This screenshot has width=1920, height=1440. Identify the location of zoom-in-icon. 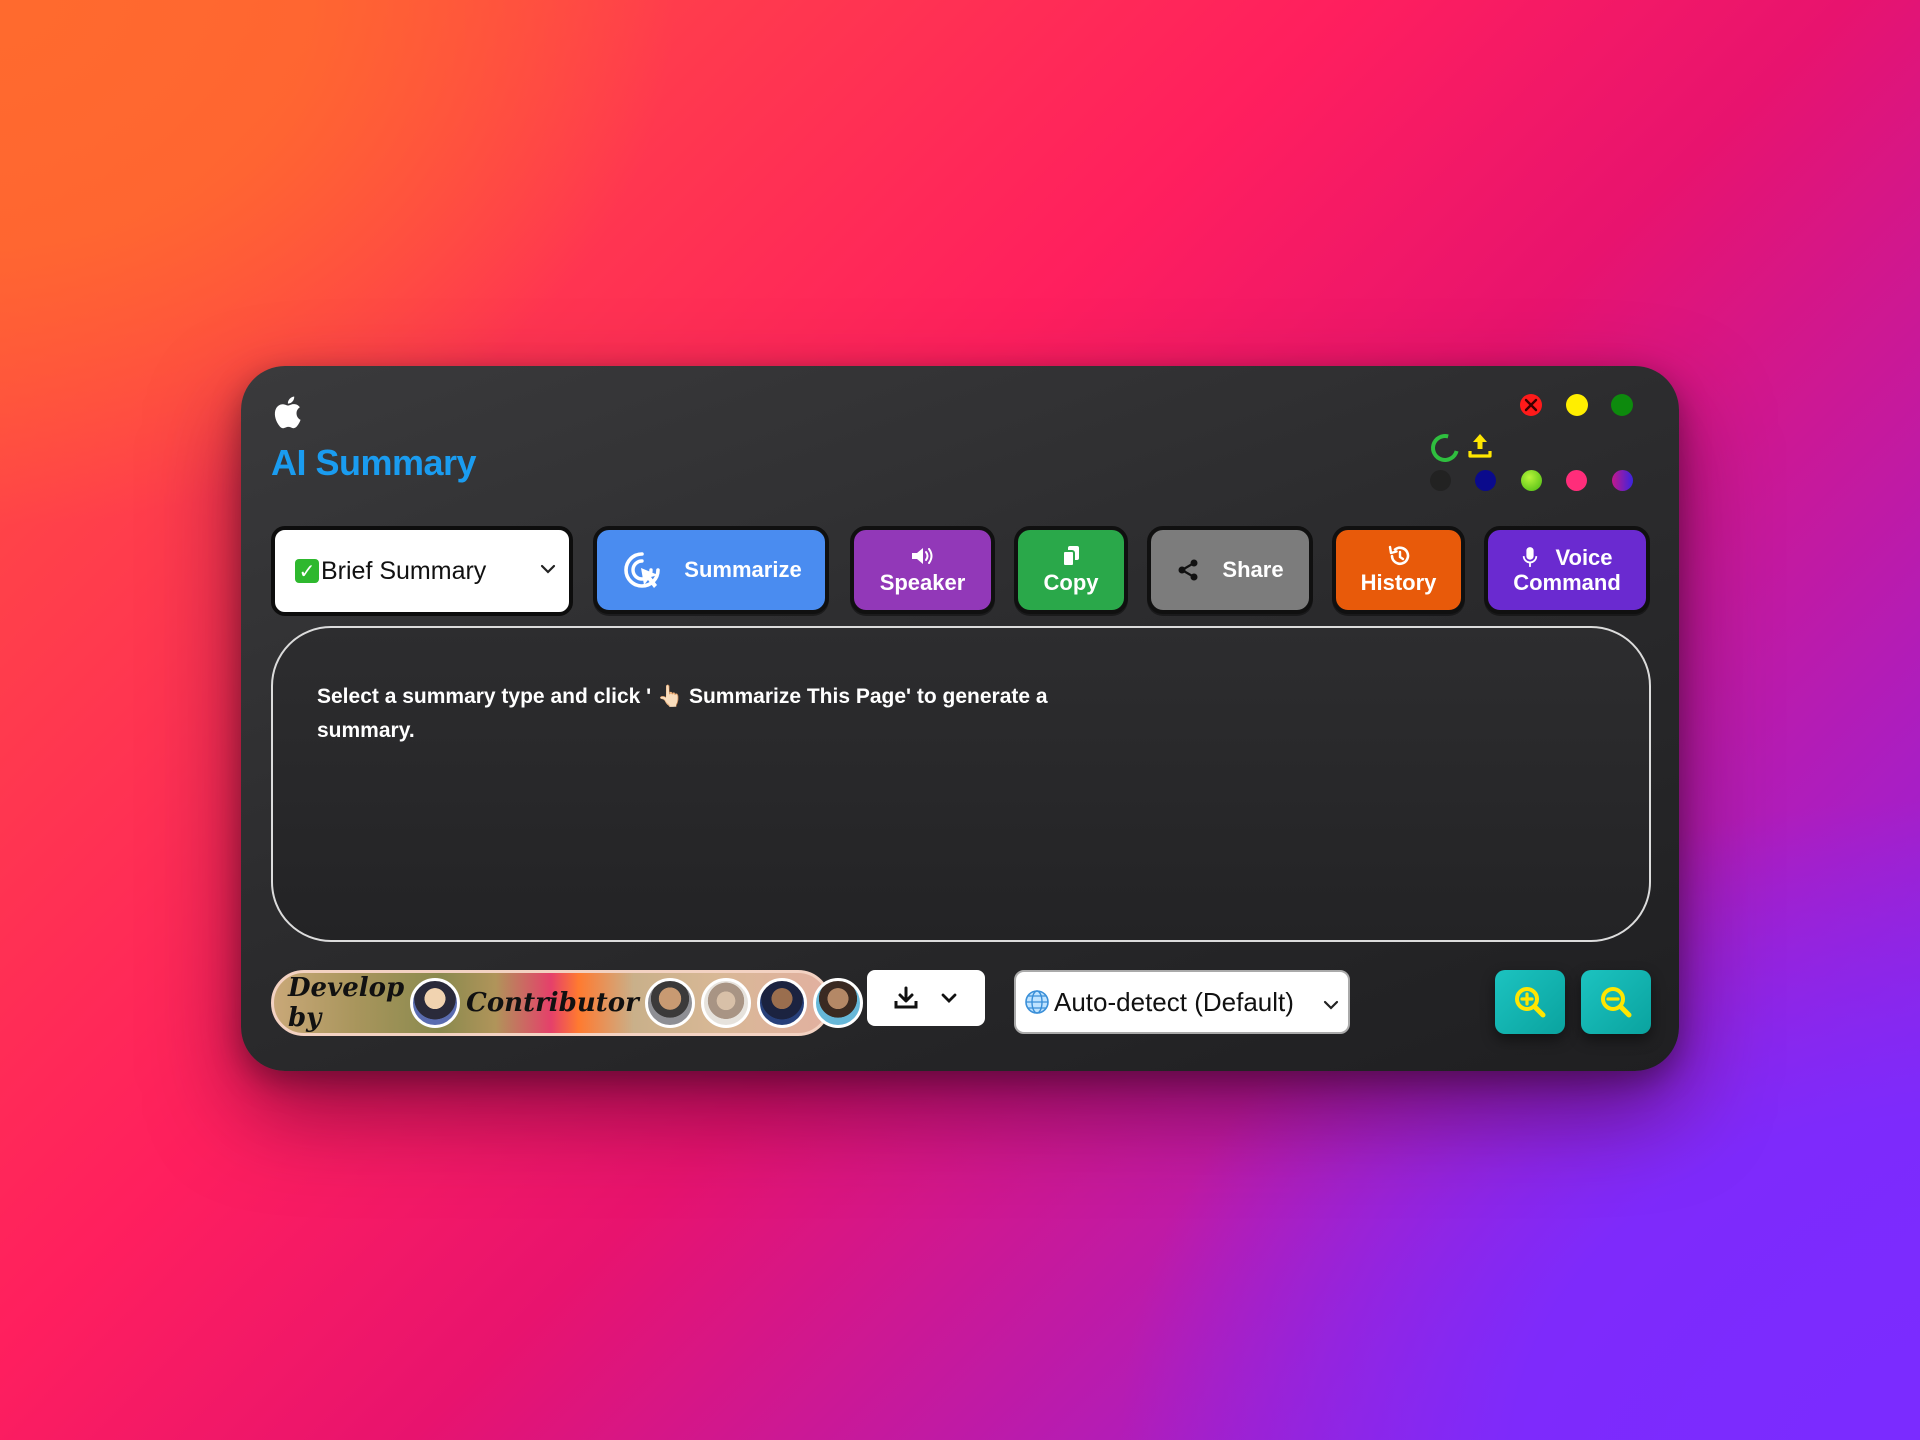
(1530, 1002).